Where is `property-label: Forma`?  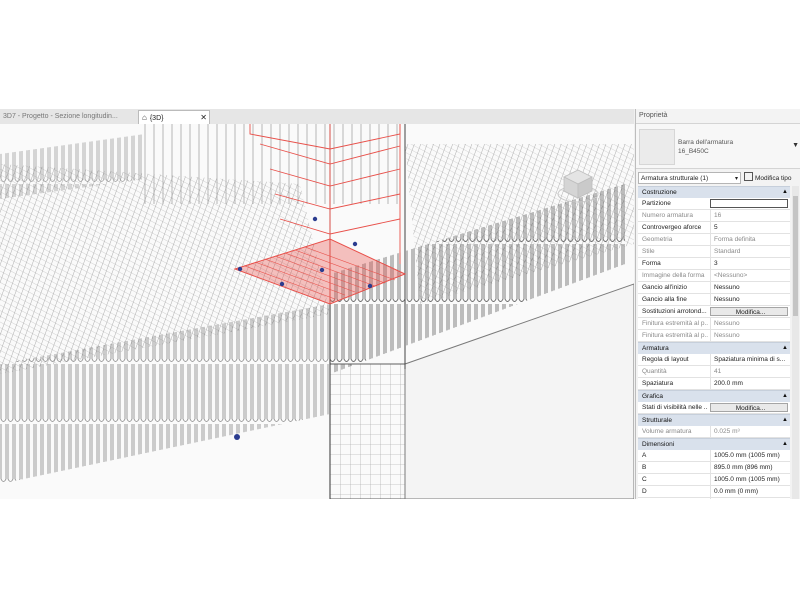
property-label: Forma is located at coordinates (651, 263).